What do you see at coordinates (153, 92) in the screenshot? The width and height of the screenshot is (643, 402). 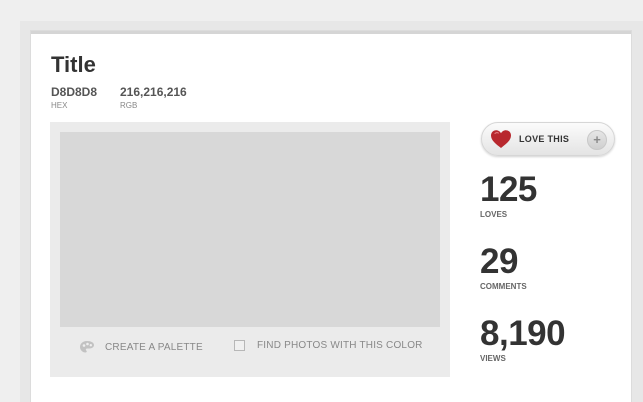 I see `rgb-value: 216,216,216` at bounding box center [153, 92].